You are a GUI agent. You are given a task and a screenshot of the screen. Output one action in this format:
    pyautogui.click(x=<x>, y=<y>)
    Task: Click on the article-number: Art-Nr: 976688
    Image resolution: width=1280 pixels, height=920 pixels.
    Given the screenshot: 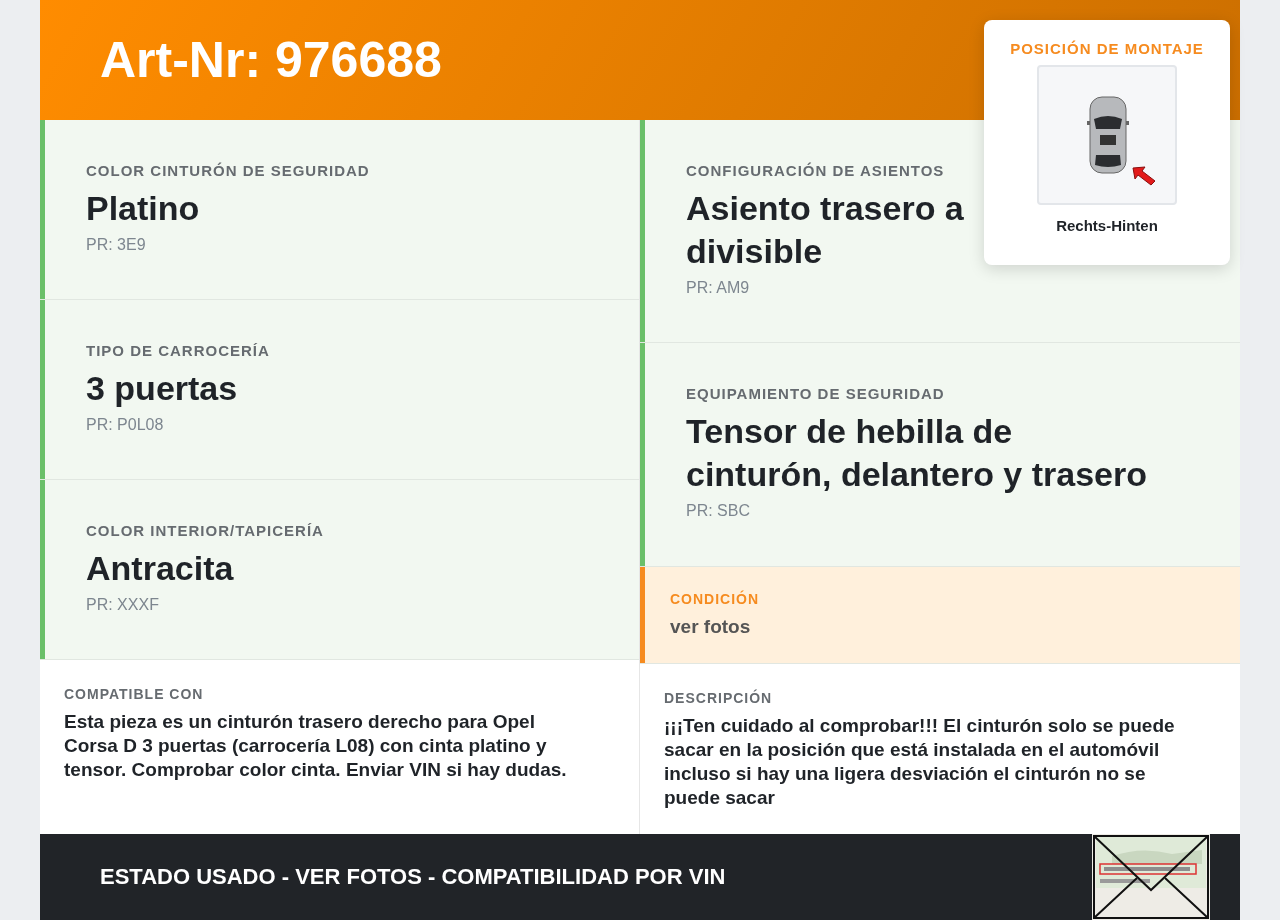 What is the action you would take?
    pyautogui.click(x=271, y=60)
    